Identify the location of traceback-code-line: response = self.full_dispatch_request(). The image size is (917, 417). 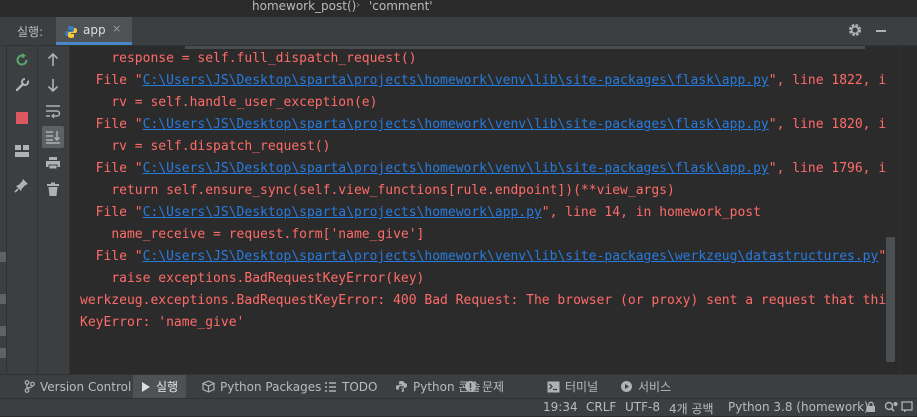
(248, 59).